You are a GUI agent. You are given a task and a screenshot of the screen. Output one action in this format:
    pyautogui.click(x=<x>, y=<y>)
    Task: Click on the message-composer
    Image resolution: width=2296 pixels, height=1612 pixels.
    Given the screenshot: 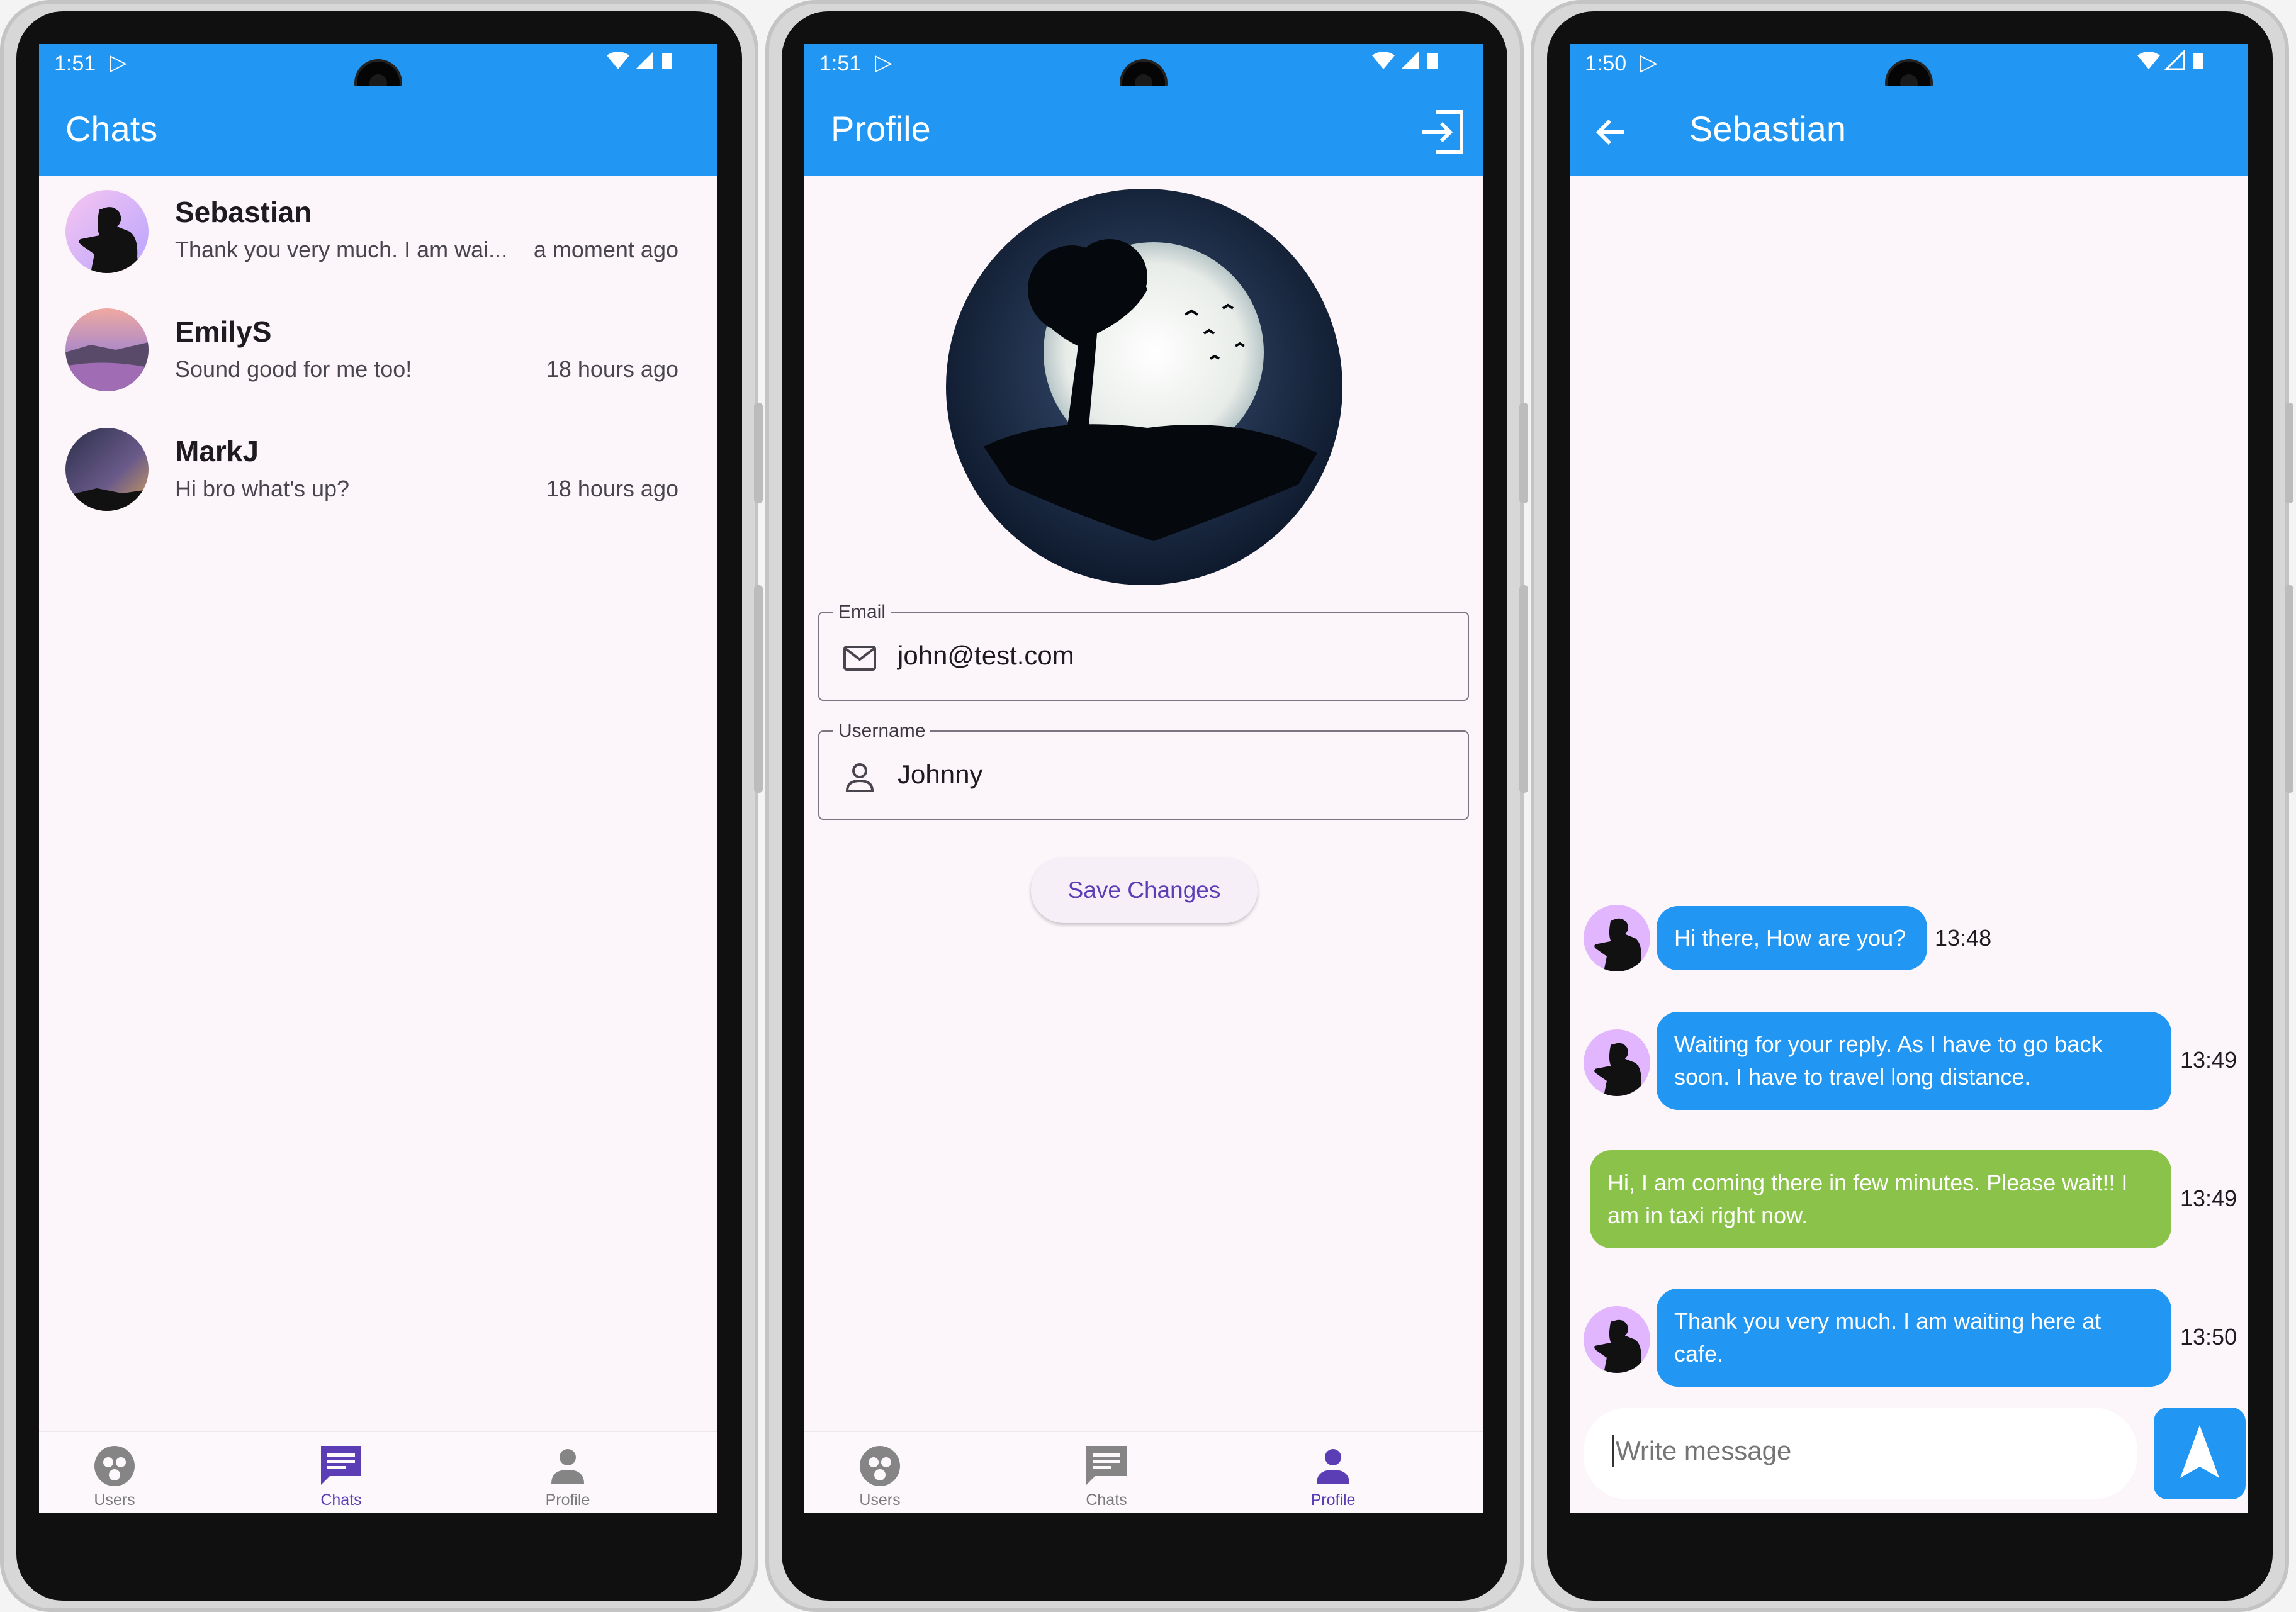 What is the action you would take?
    pyautogui.click(x=1861, y=1453)
    